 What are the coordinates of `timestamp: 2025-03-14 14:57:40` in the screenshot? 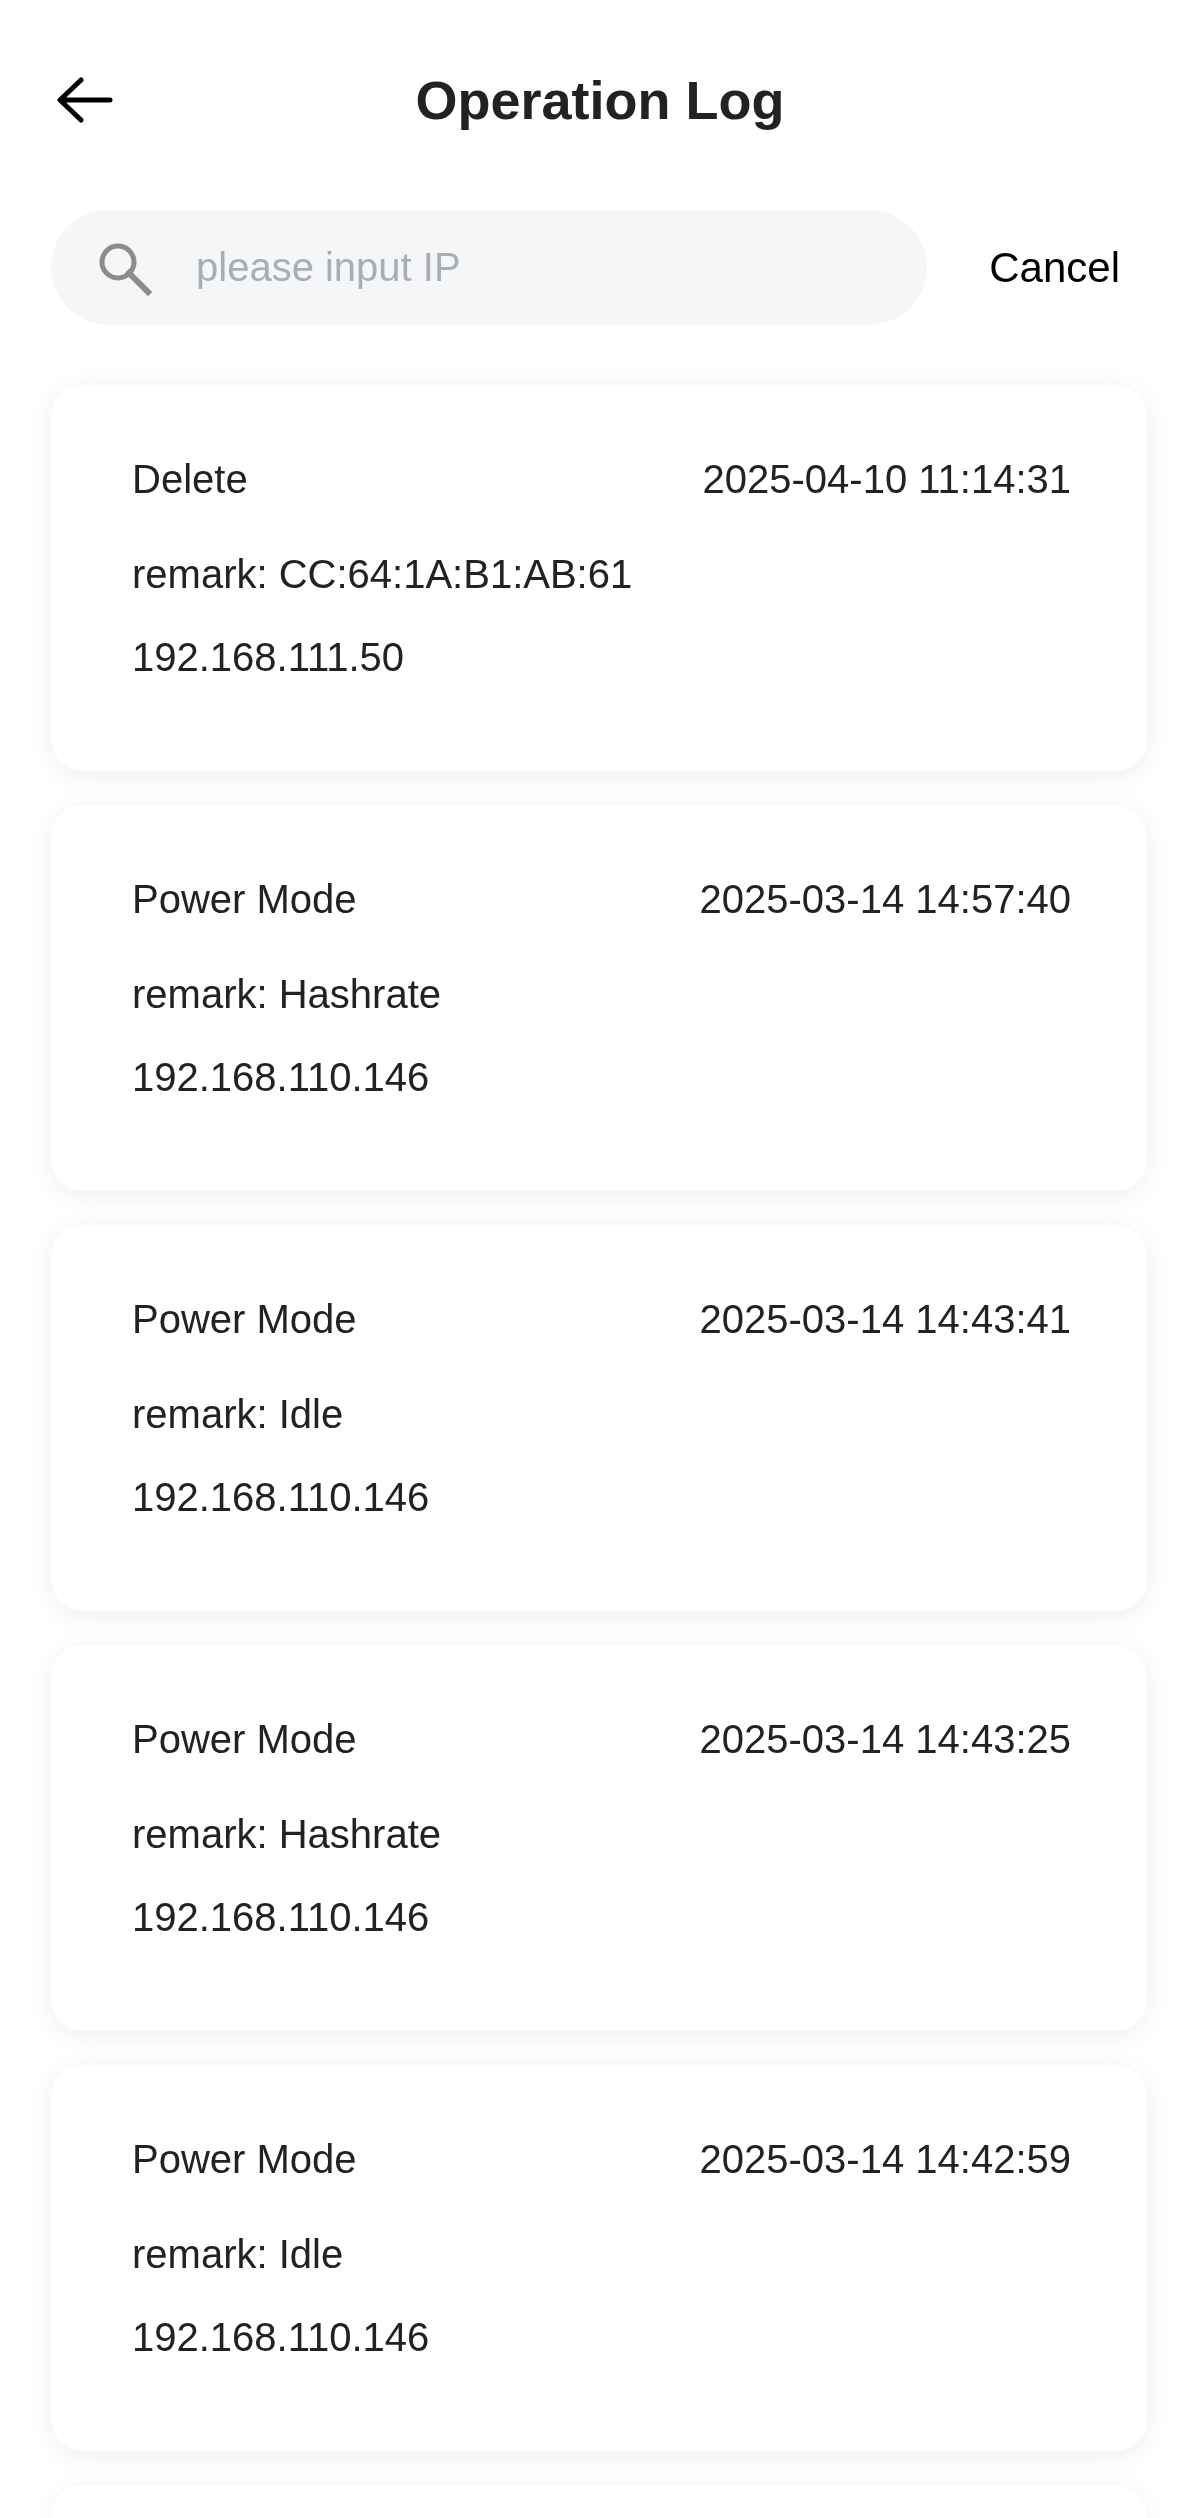 It's located at (885, 899).